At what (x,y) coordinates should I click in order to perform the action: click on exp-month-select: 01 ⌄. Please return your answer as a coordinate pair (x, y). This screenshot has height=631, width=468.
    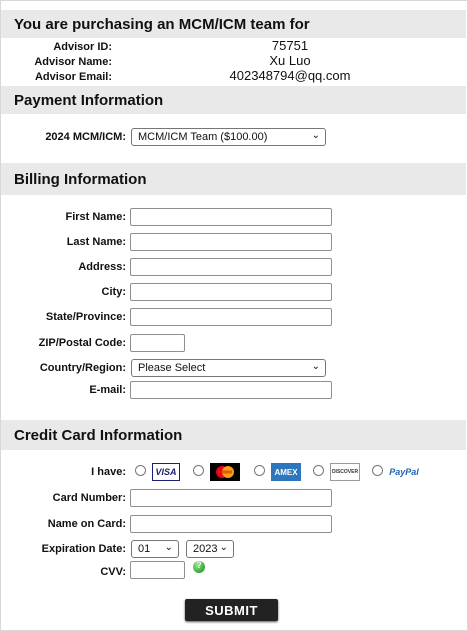
    Looking at the image, I should click on (155, 549).